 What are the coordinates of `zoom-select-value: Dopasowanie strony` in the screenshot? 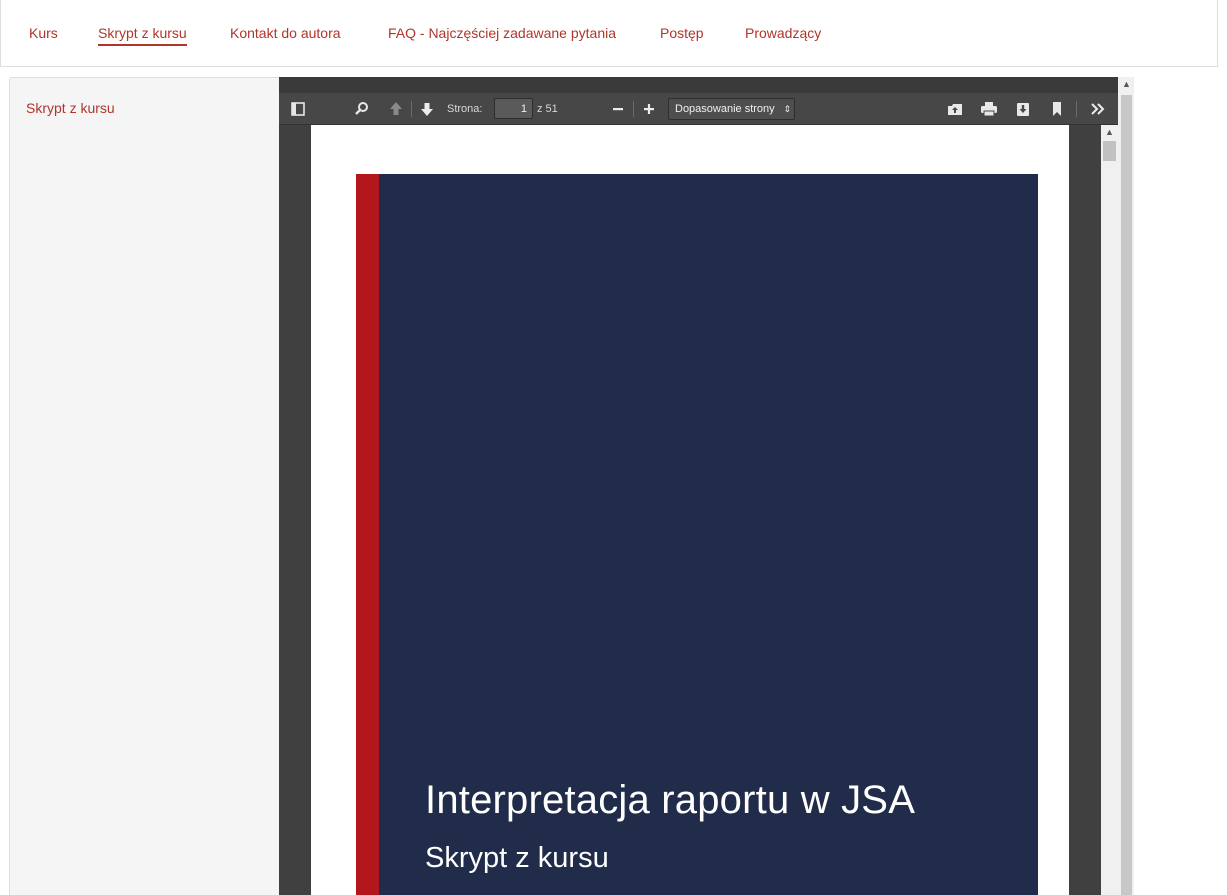 It's located at (725, 109).